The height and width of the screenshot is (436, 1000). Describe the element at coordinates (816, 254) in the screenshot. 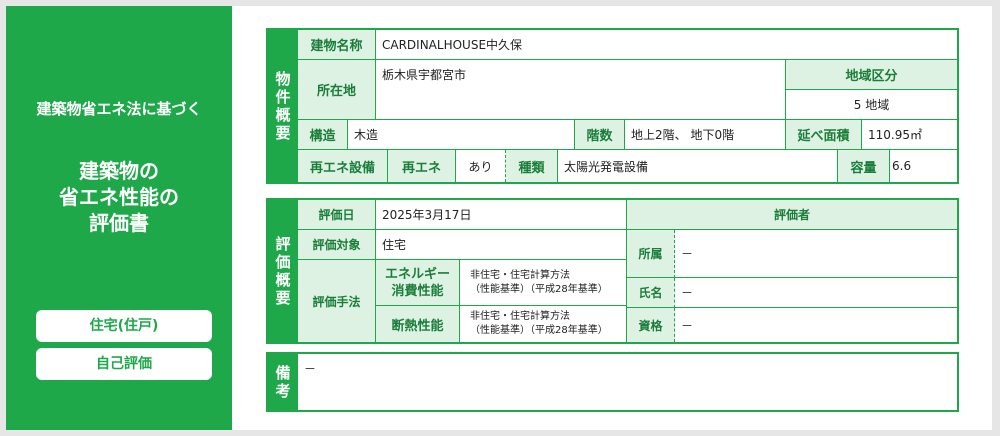

I see `affiliation-value: －` at that location.